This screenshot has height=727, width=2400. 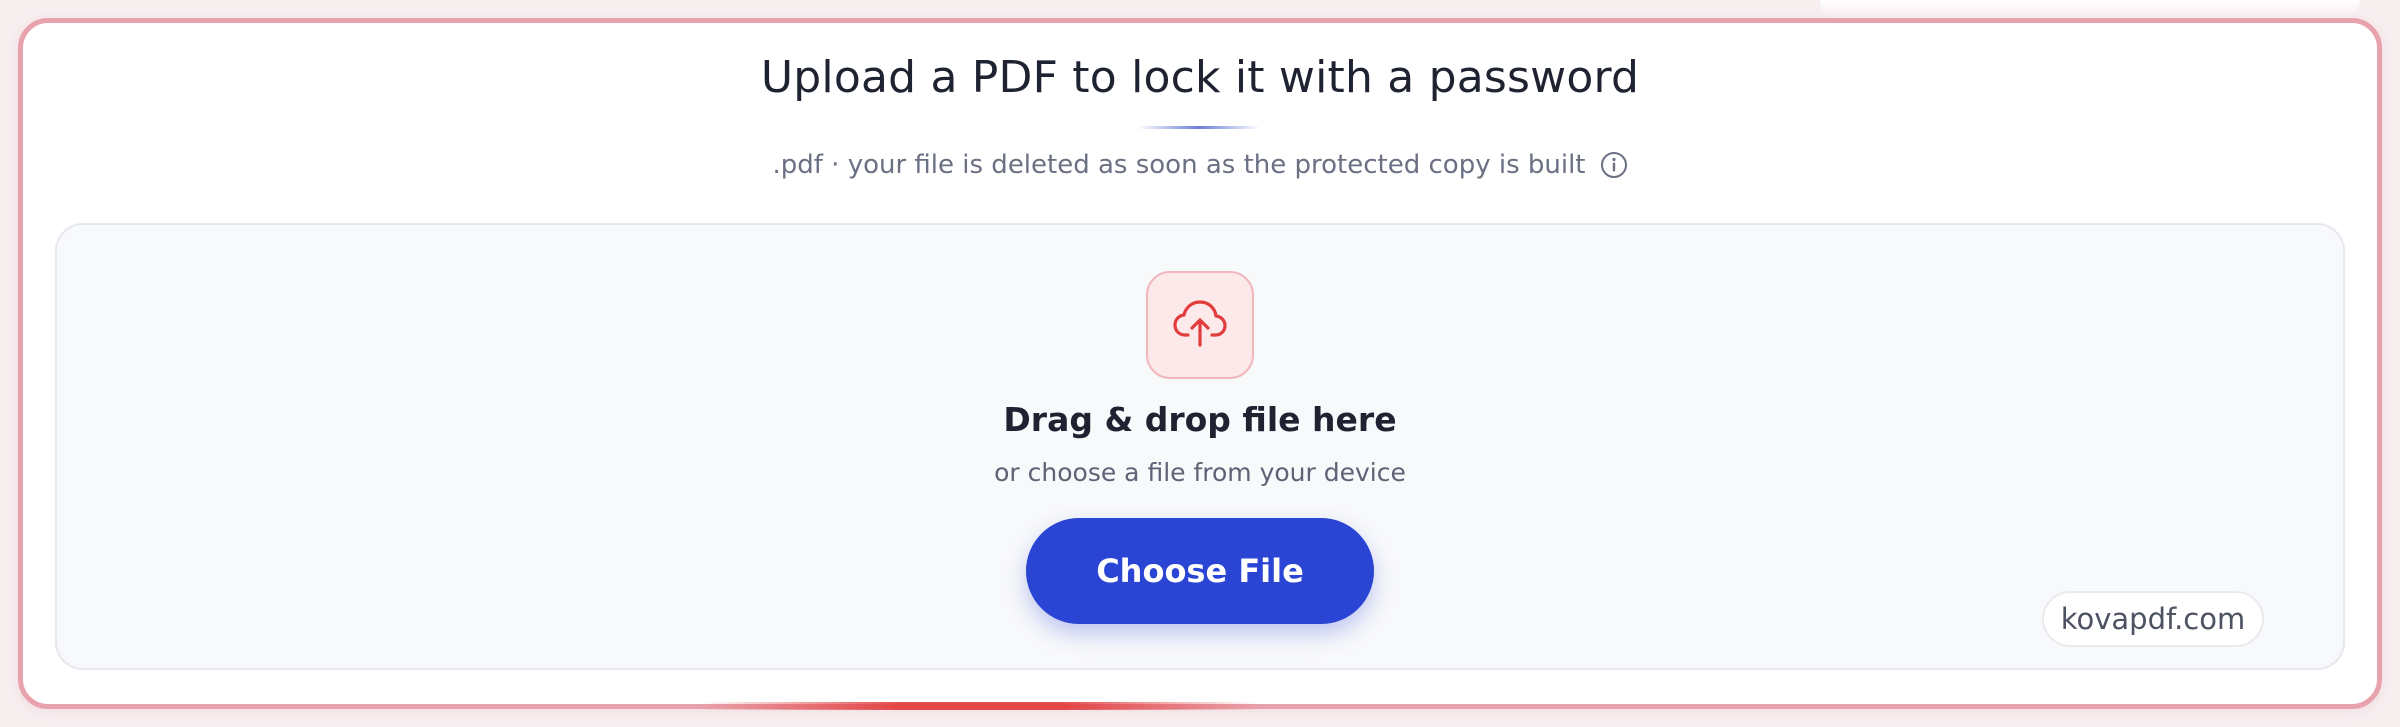 What do you see at coordinates (980, 706) in the screenshot?
I see `bottom-accent-bar` at bounding box center [980, 706].